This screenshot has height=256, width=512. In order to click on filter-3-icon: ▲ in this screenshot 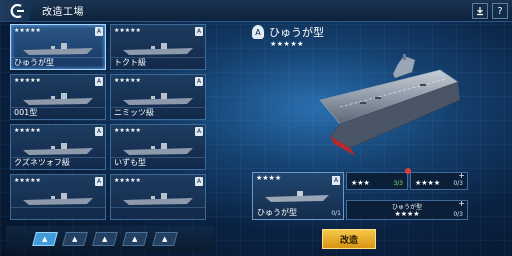, I will do `click(105, 239)`.